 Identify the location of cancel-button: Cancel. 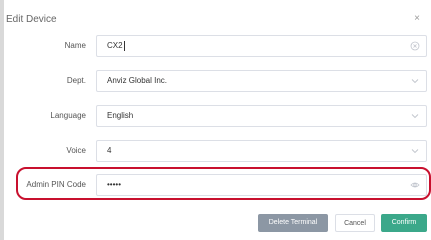
(355, 223).